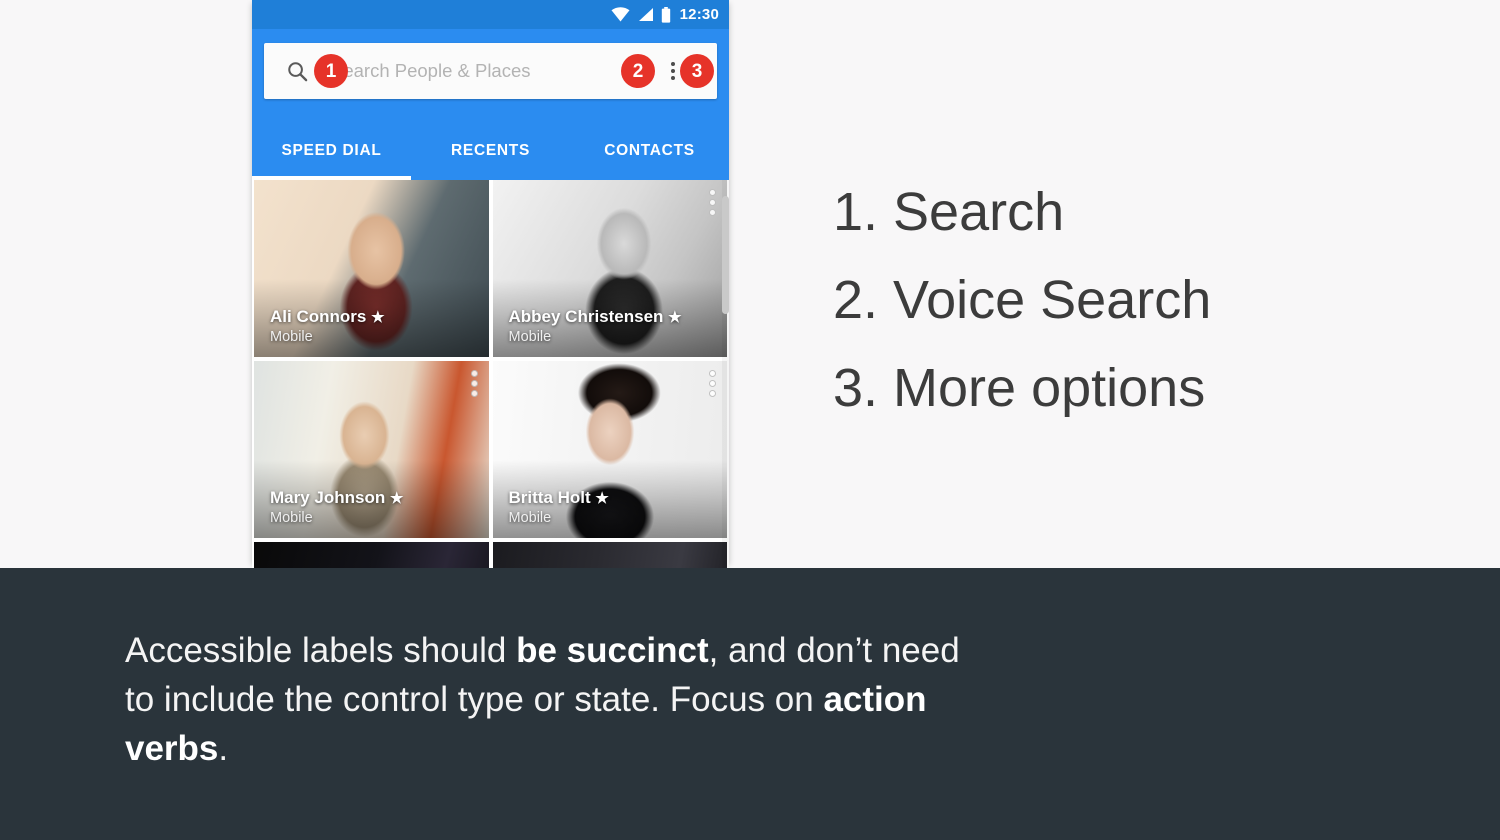  I want to click on battery-icon, so click(665, 14).